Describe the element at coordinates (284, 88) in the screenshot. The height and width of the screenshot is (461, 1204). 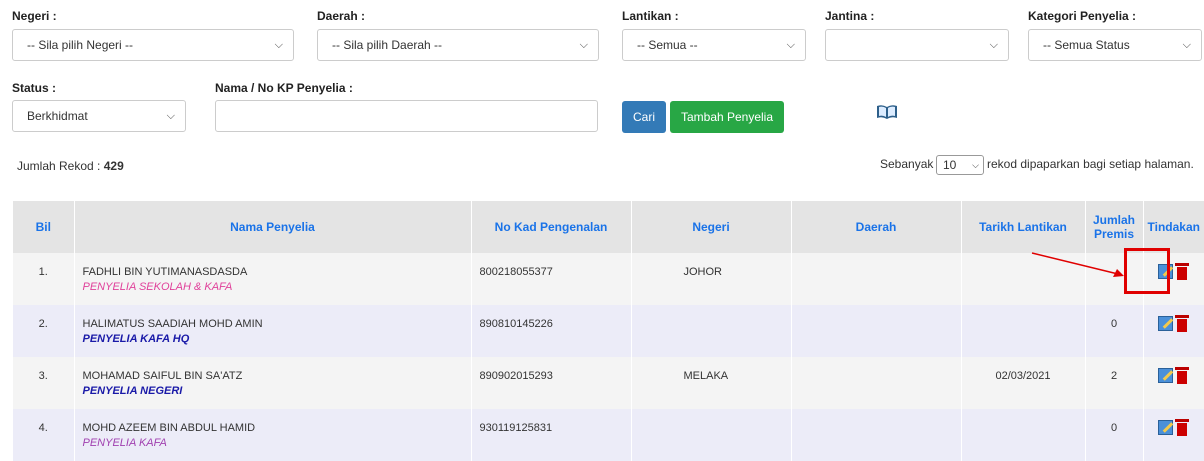
I see `nama-label: Nama / No KP Penyelia :` at that location.